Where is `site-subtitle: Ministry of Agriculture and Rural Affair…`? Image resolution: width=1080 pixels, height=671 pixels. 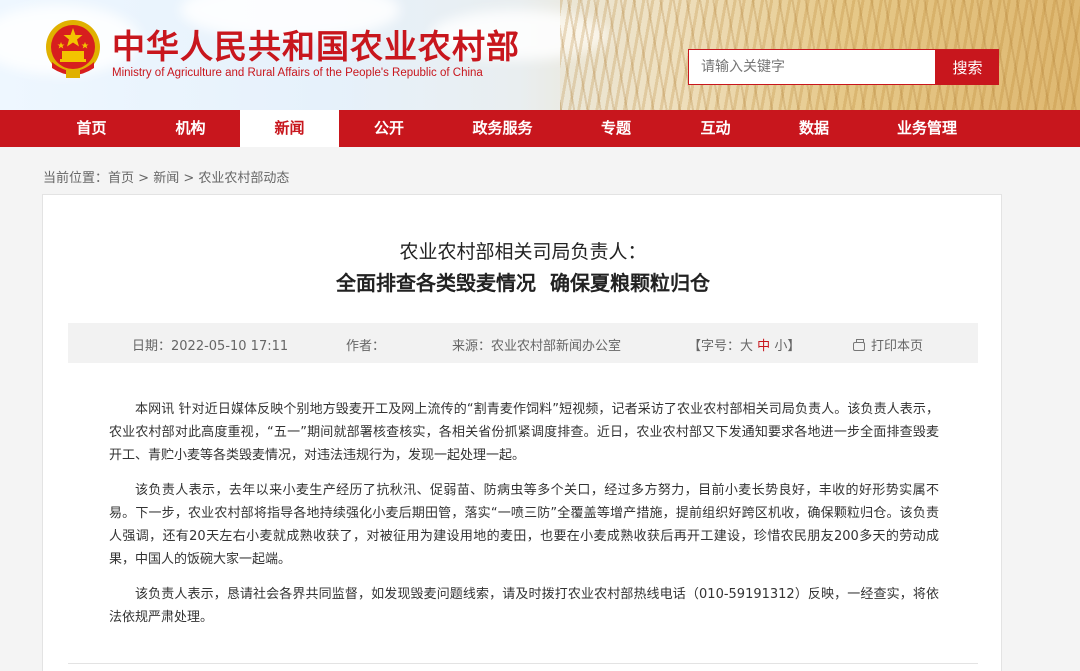 site-subtitle: Ministry of Agriculture and Rural Affair… is located at coordinates (297, 73).